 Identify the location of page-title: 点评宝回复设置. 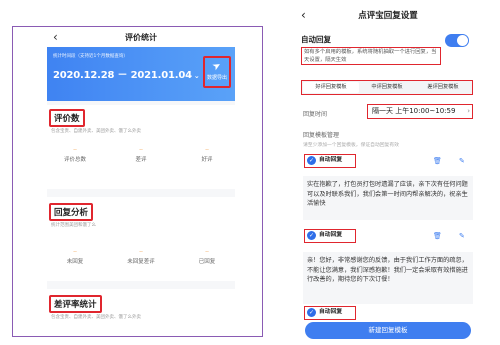
(388, 16).